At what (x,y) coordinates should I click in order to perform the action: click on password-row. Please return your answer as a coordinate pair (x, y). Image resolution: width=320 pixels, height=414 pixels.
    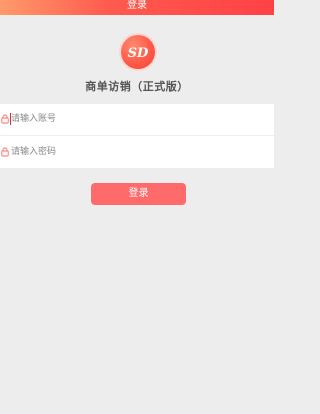
    Looking at the image, I should click on (137, 152).